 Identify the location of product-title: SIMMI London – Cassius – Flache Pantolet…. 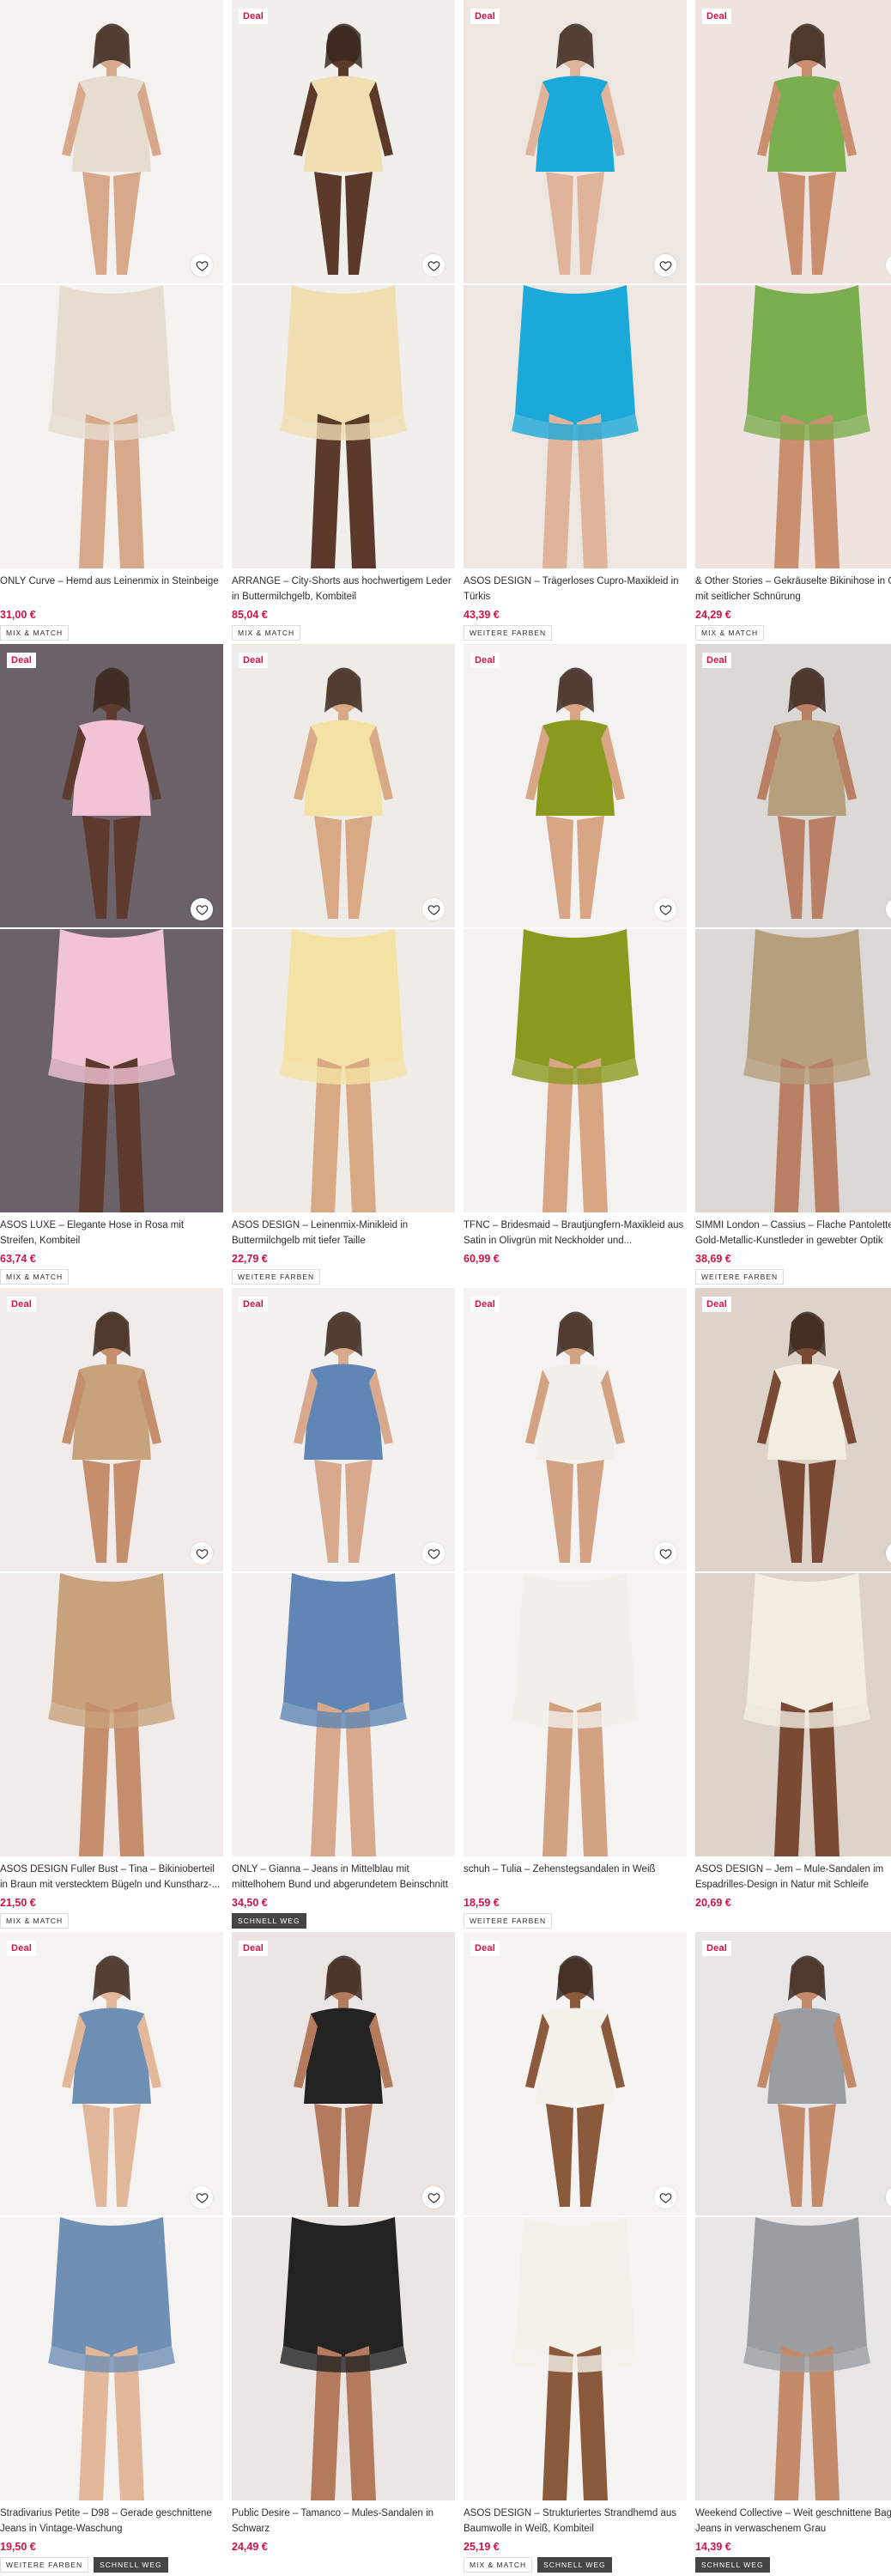
(793, 1233).